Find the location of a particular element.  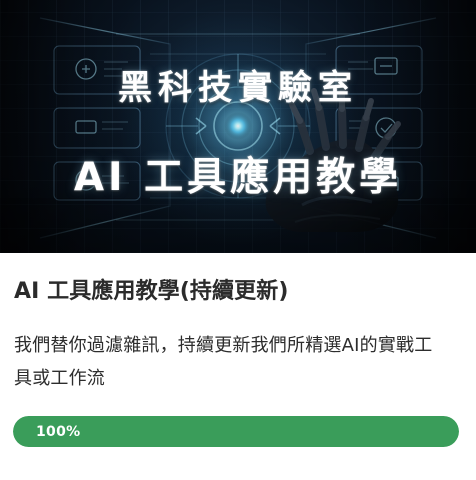

progress-label: 100% is located at coordinates (58, 431).